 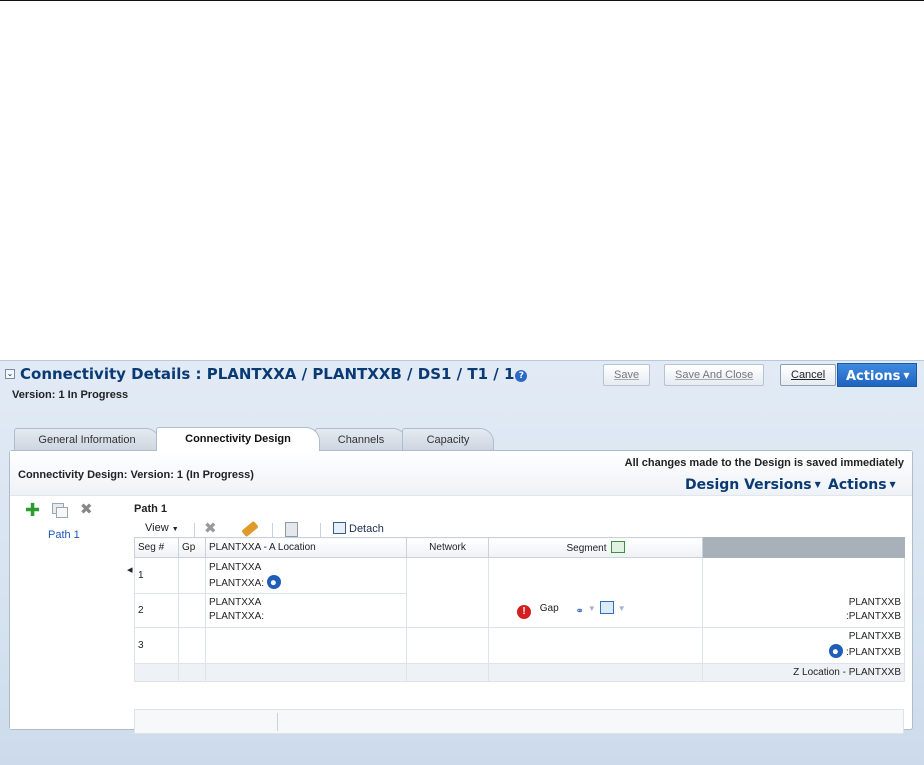 I want to click on actions-menu-label: Actions, so click(x=873, y=376).